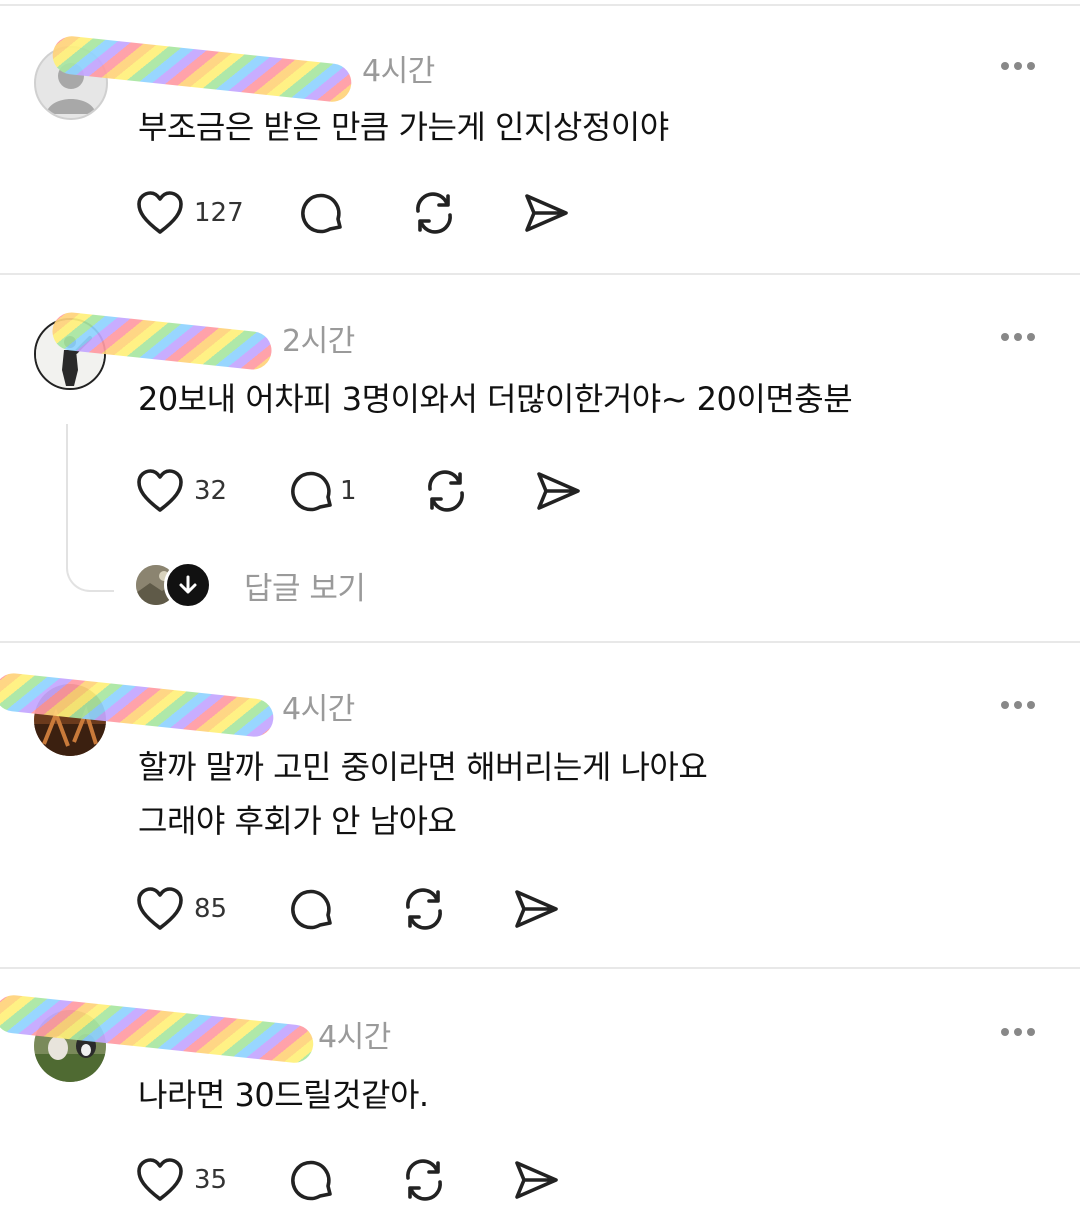 The height and width of the screenshot is (1230, 1080). What do you see at coordinates (211, 1180) in the screenshot?
I see `like-count: 35` at bounding box center [211, 1180].